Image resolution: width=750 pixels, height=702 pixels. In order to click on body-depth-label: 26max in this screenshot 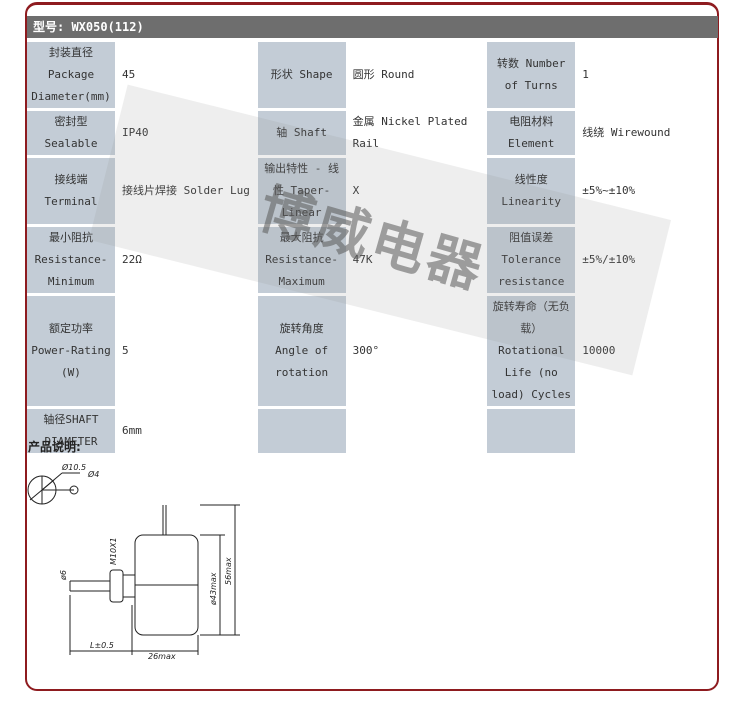, I will do `click(162, 656)`.